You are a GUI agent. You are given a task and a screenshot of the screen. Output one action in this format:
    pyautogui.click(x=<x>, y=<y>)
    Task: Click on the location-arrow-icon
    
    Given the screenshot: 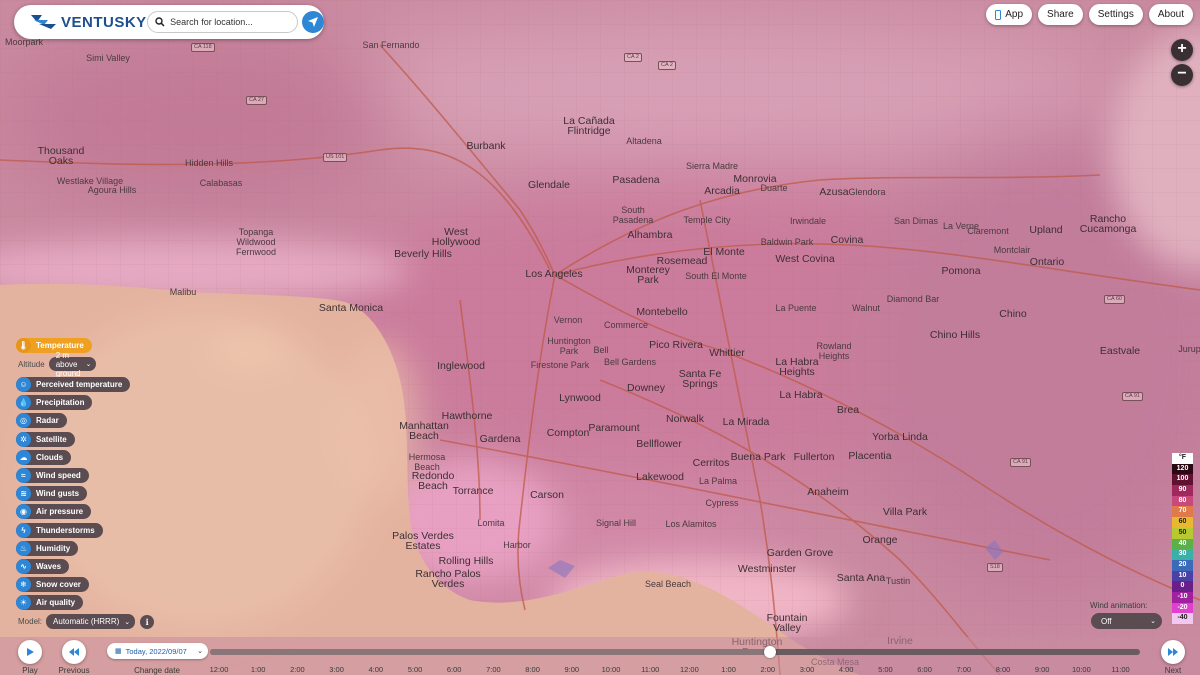 What is the action you would take?
    pyautogui.click(x=313, y=22)
    